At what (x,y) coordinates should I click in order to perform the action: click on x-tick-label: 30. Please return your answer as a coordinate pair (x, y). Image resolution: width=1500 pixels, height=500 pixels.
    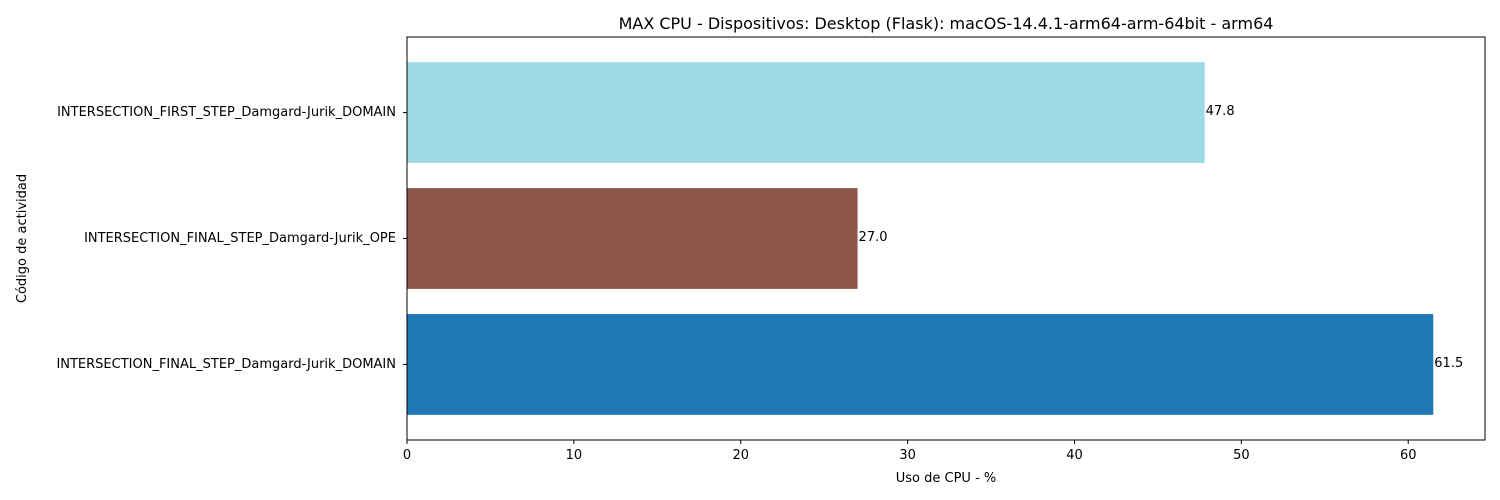
    Looking at the image, I should click on (907, 455).